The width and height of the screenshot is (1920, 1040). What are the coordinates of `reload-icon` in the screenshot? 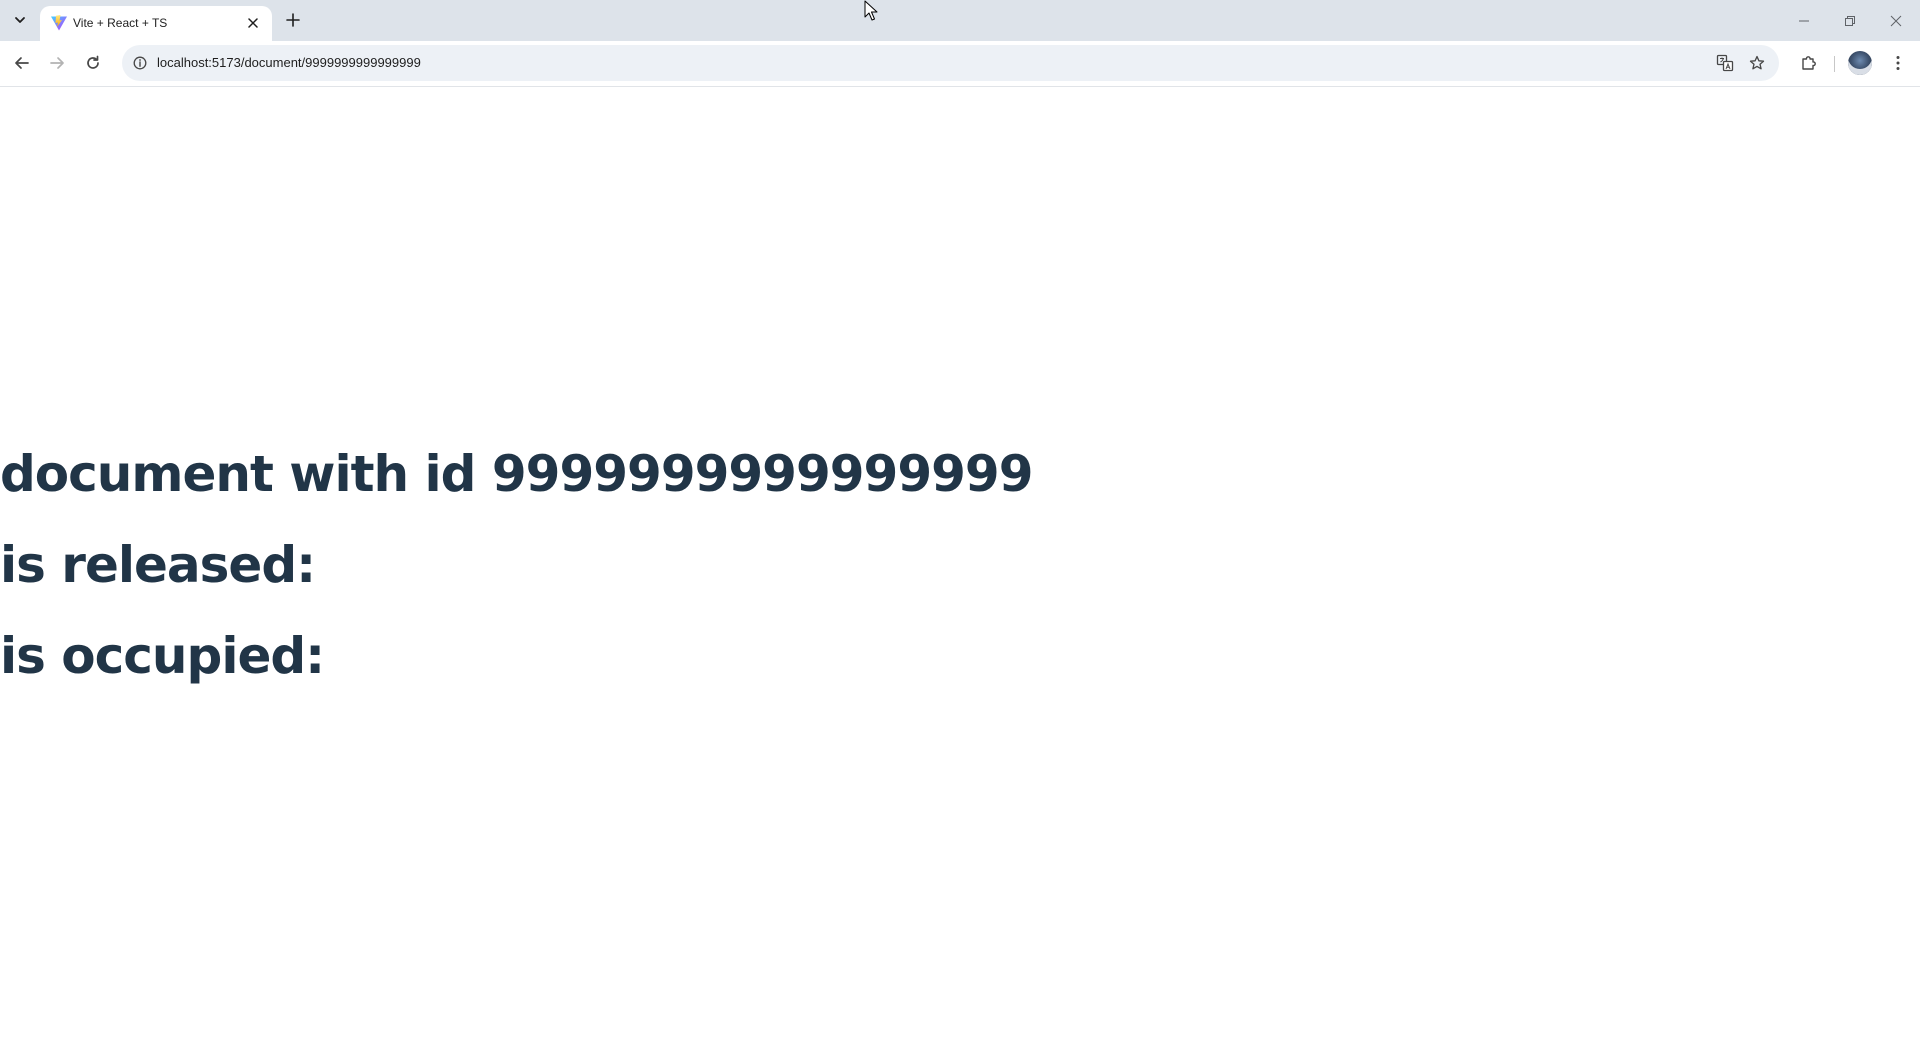 It's located at (93, 62).